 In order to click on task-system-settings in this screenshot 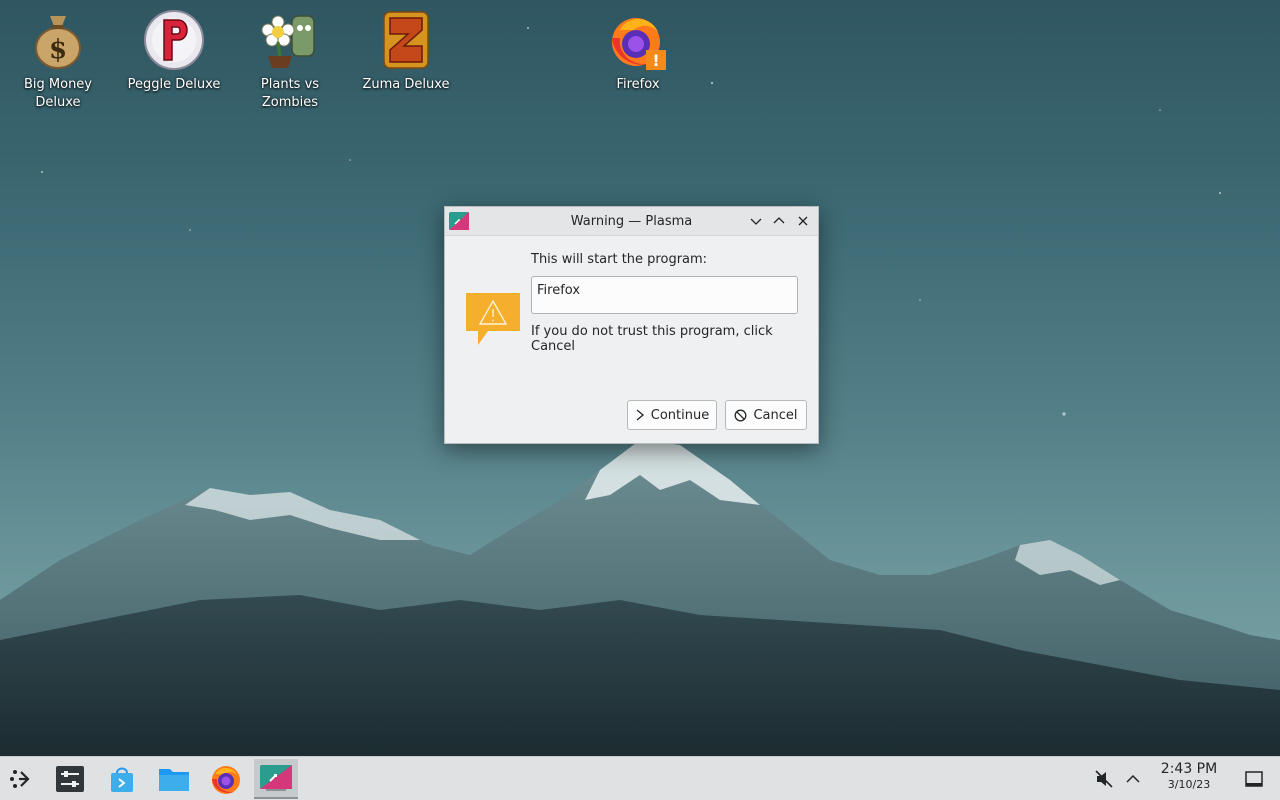, I will do `click(70, 779)`.